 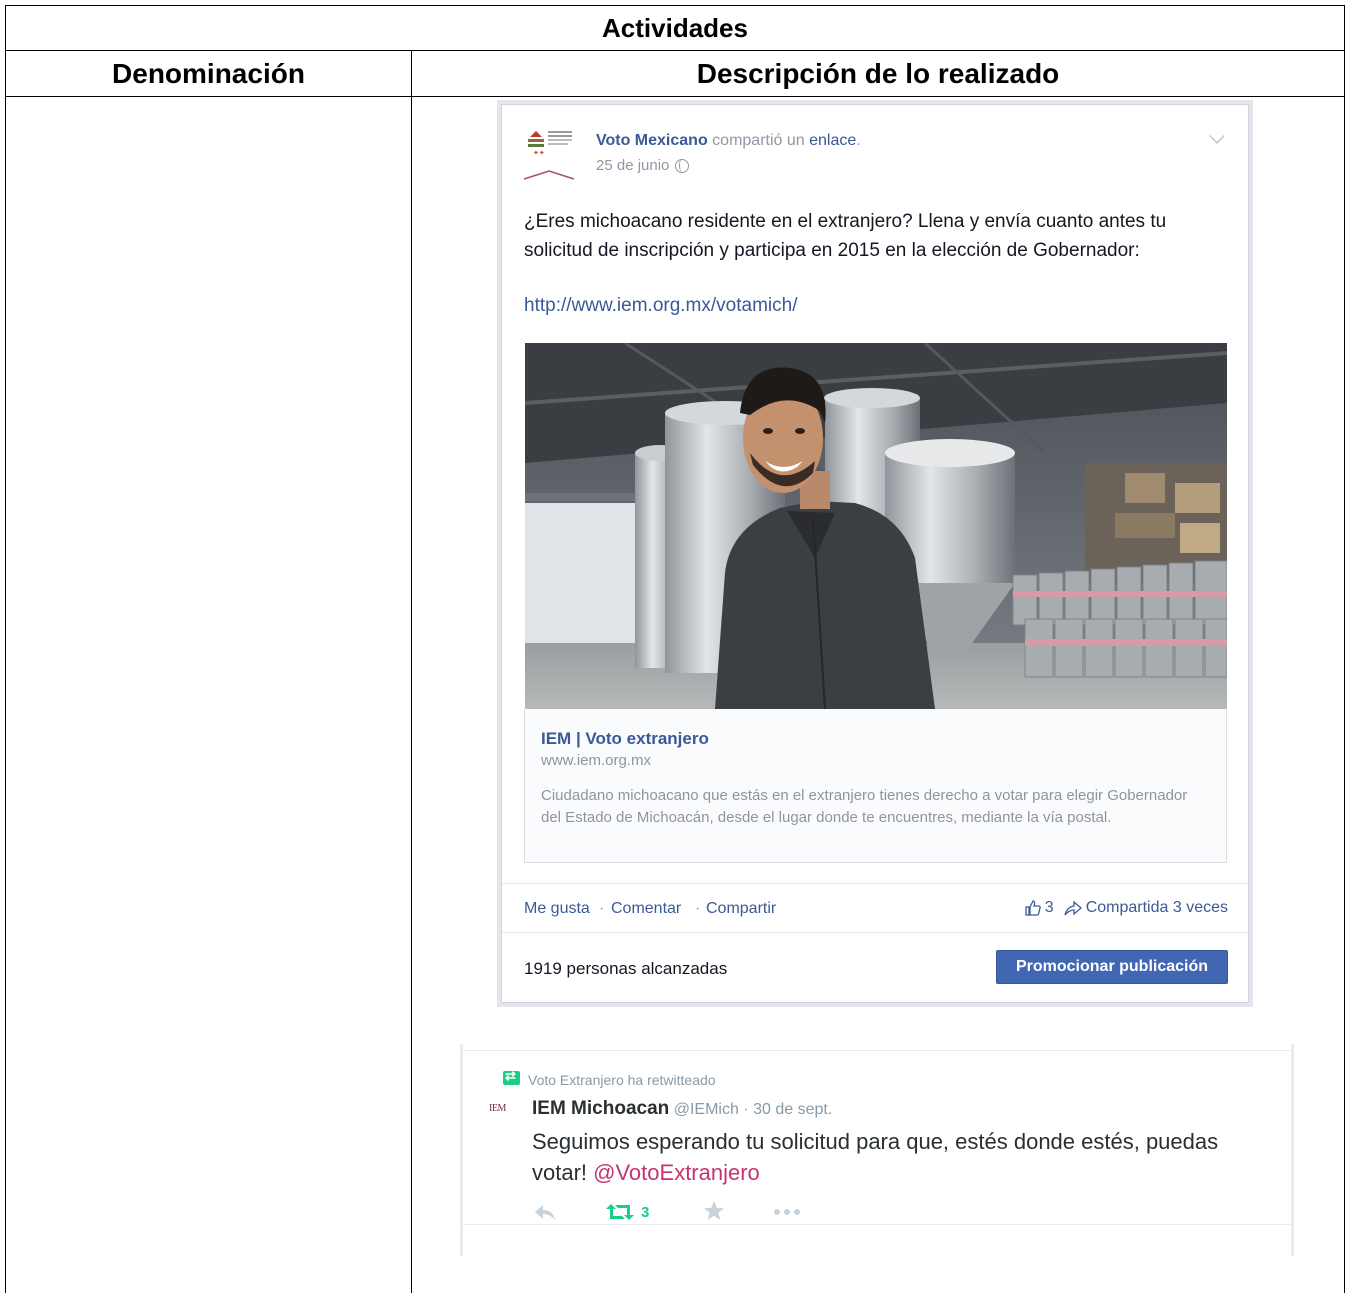 I want to click on share-arrow-icon, so click(x=1073, y=908).